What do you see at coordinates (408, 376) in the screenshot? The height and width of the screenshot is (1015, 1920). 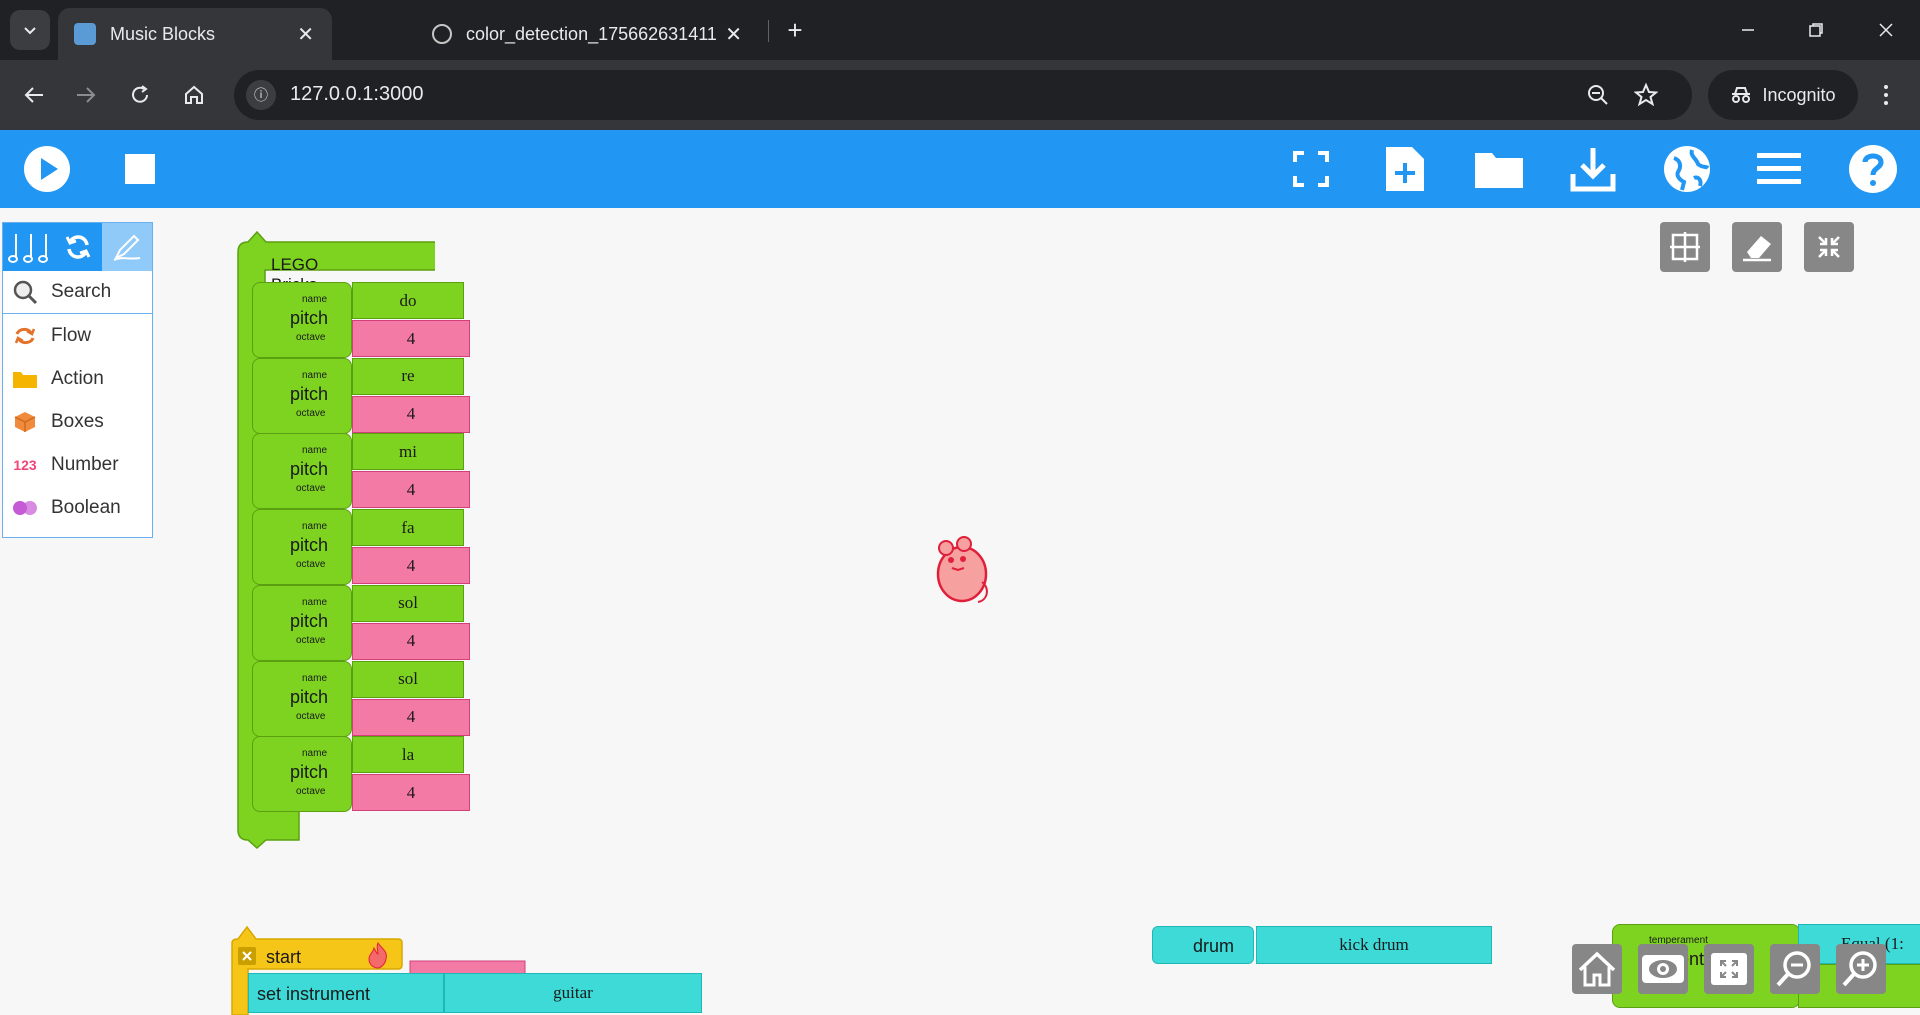 I see `note-name-value: re` at bounding box center [408, 376].